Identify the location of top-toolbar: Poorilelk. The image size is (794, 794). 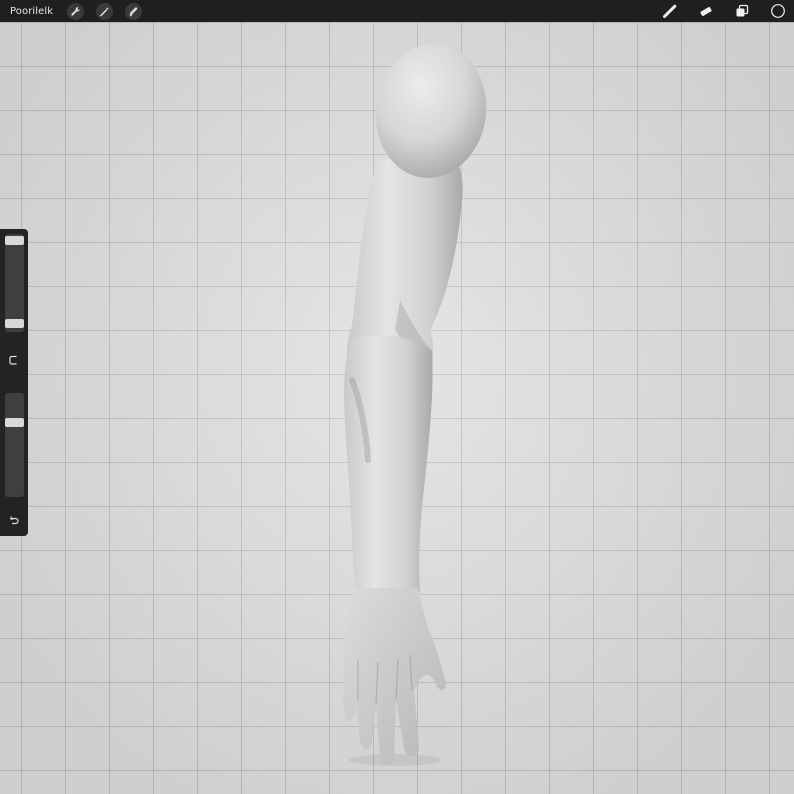
(397, 11).